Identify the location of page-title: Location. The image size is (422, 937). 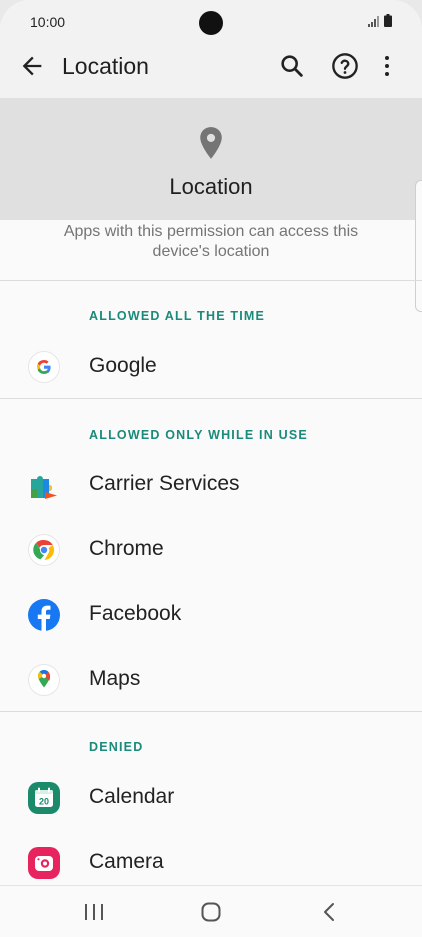
(105, 66).